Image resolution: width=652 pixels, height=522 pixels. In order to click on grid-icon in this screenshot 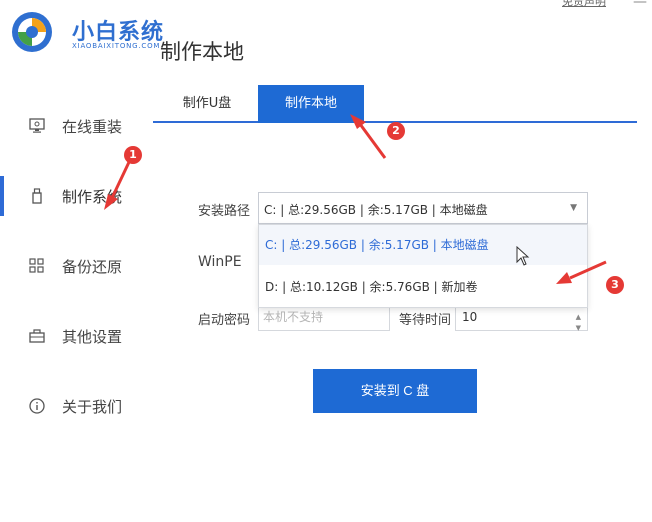, I will do `click(36, 265)`.